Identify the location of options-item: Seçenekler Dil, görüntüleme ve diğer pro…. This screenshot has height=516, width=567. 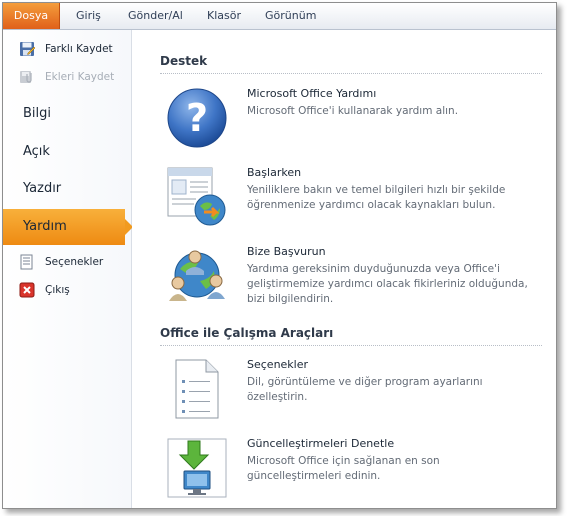
(355, 389).